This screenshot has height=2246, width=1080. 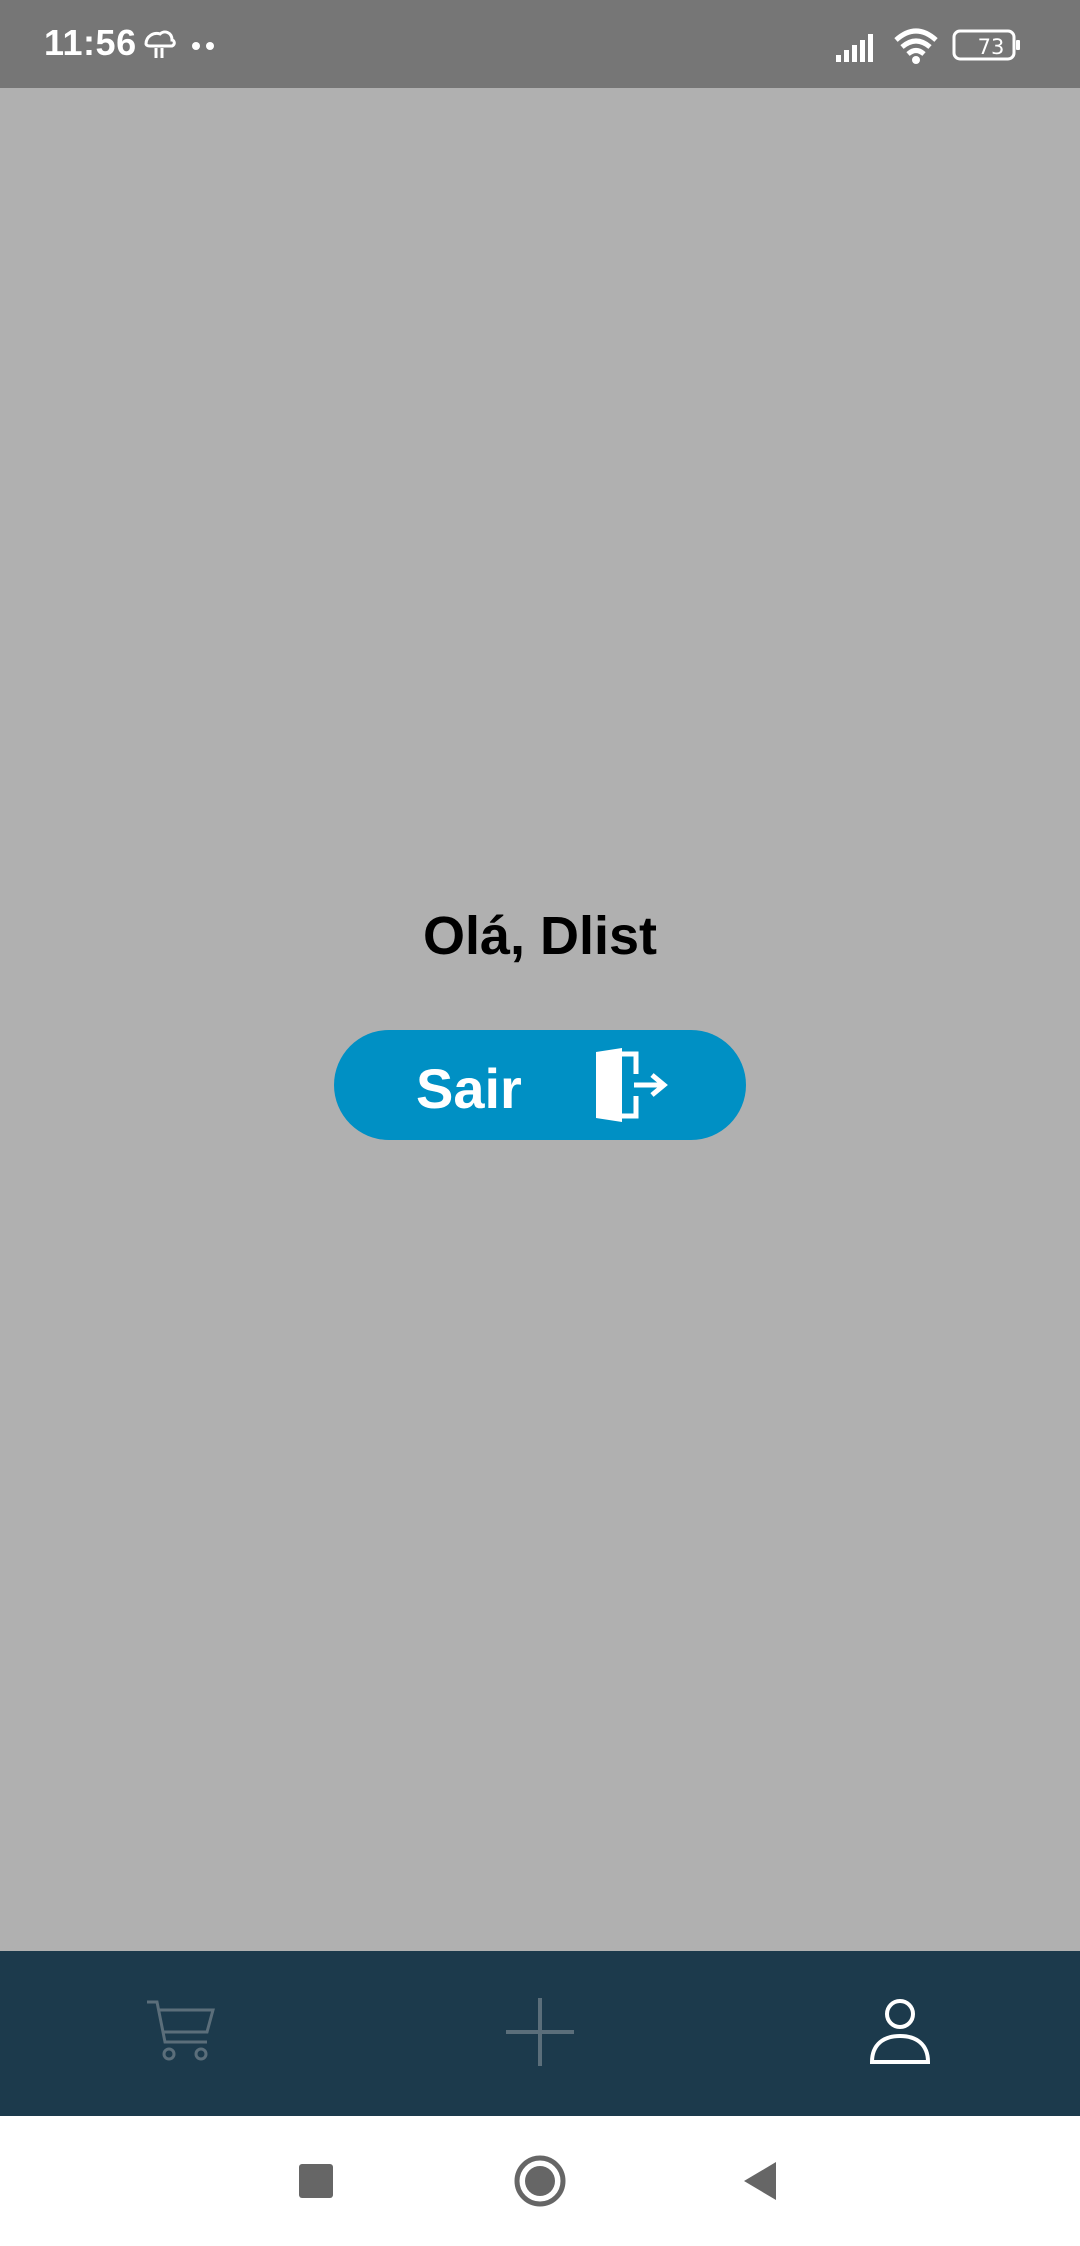 What do you see at coordinates (179, 44) in the screenshot?
I see `status-notification-icons` at bounding box center [179, 44].